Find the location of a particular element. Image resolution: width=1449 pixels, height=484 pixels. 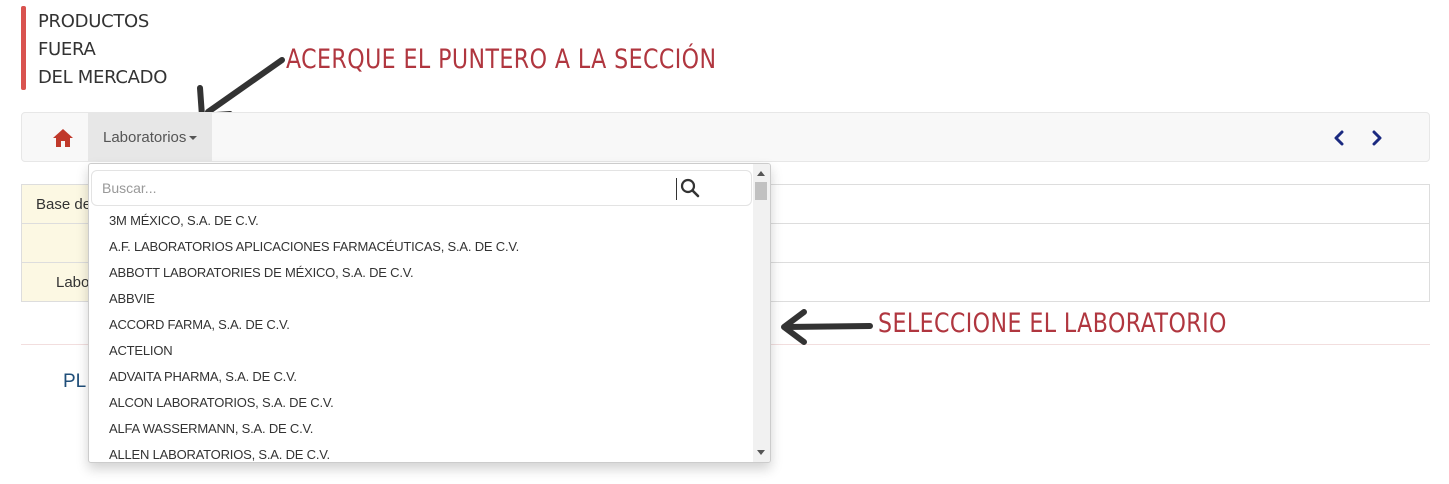

chevron-right-icon is located at coordinates (1377, 138).